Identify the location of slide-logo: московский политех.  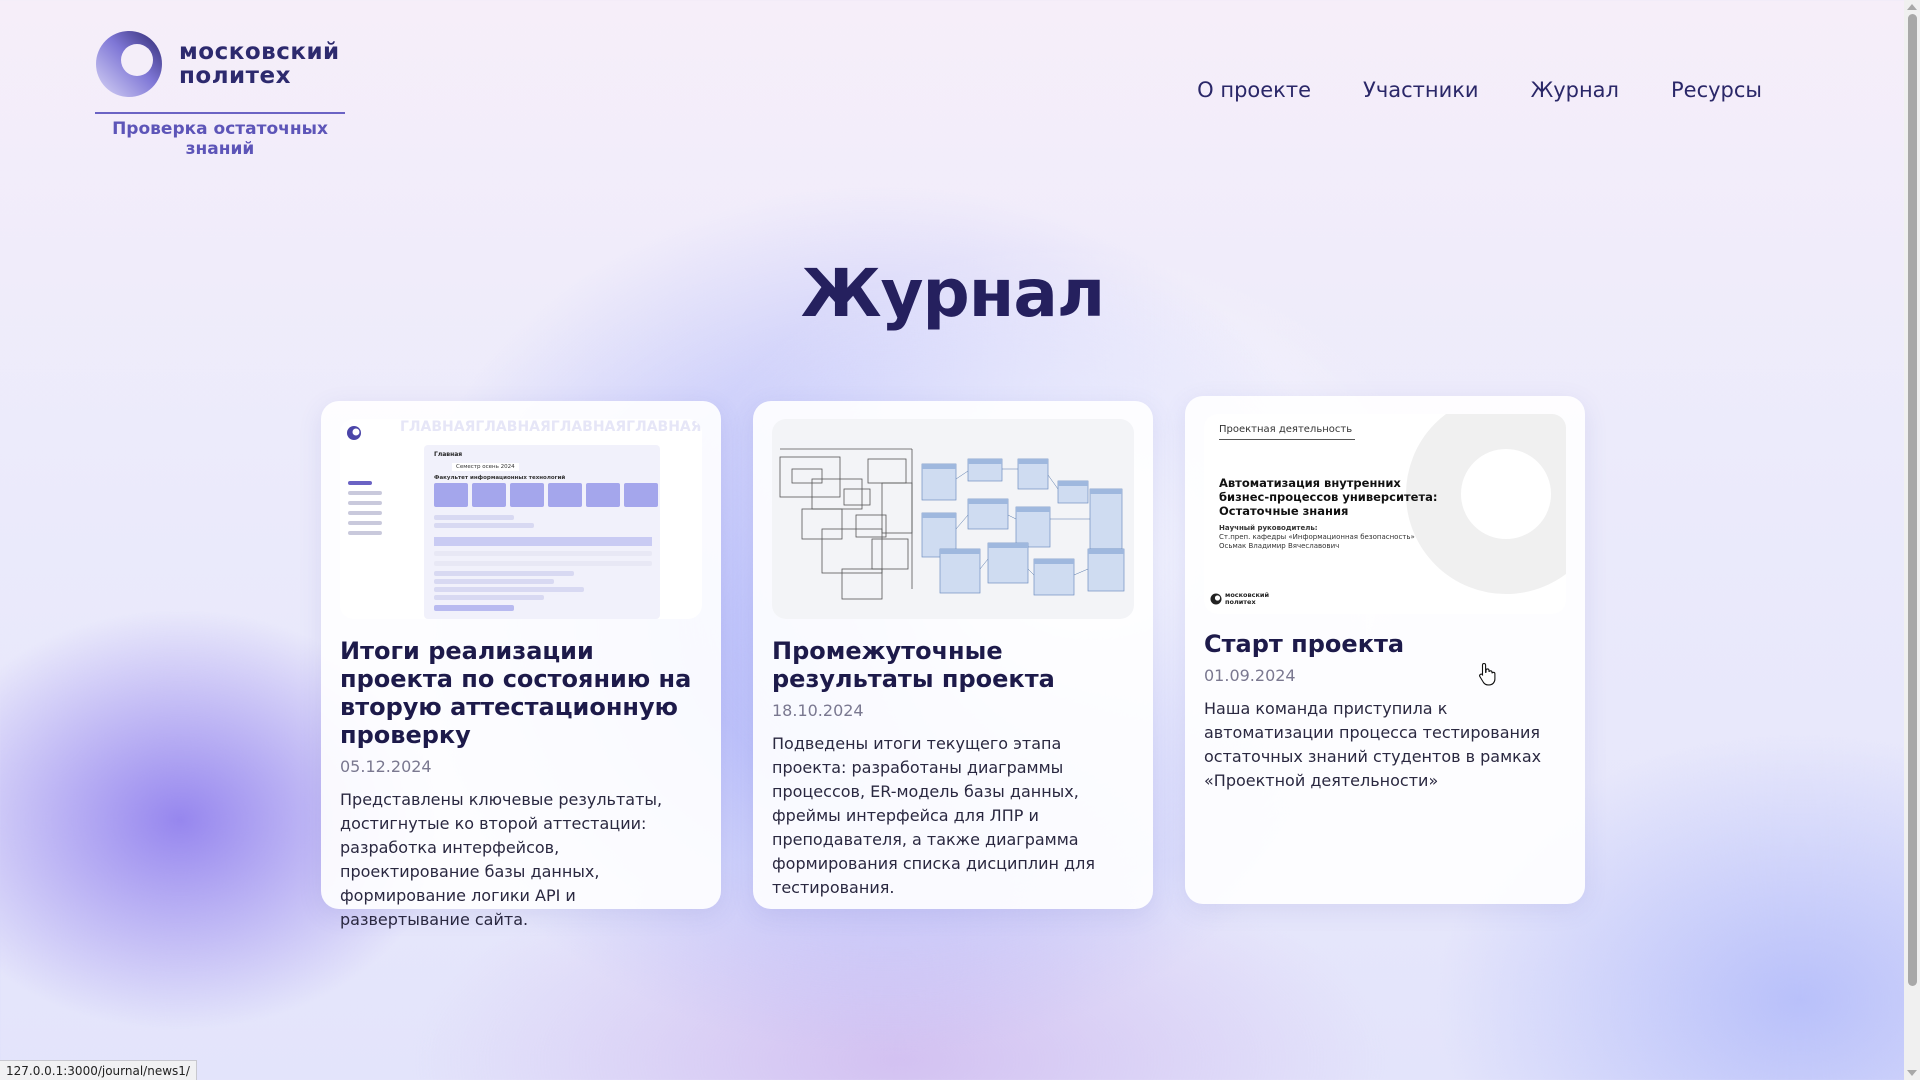
(1239, 599).